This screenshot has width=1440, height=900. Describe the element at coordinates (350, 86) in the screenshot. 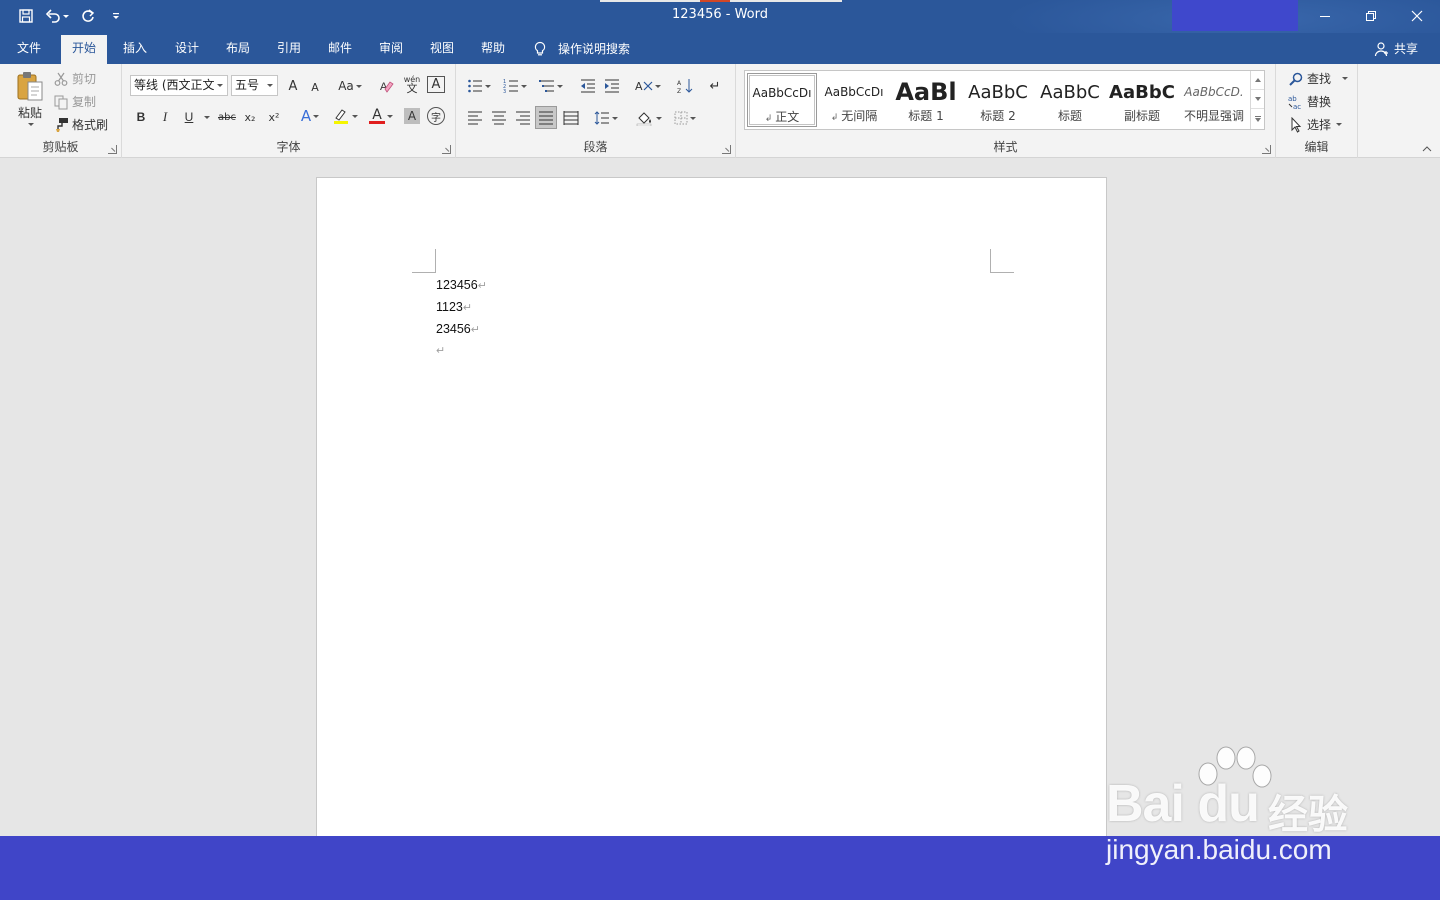

I see `change-case-icon: Aa` at that location.